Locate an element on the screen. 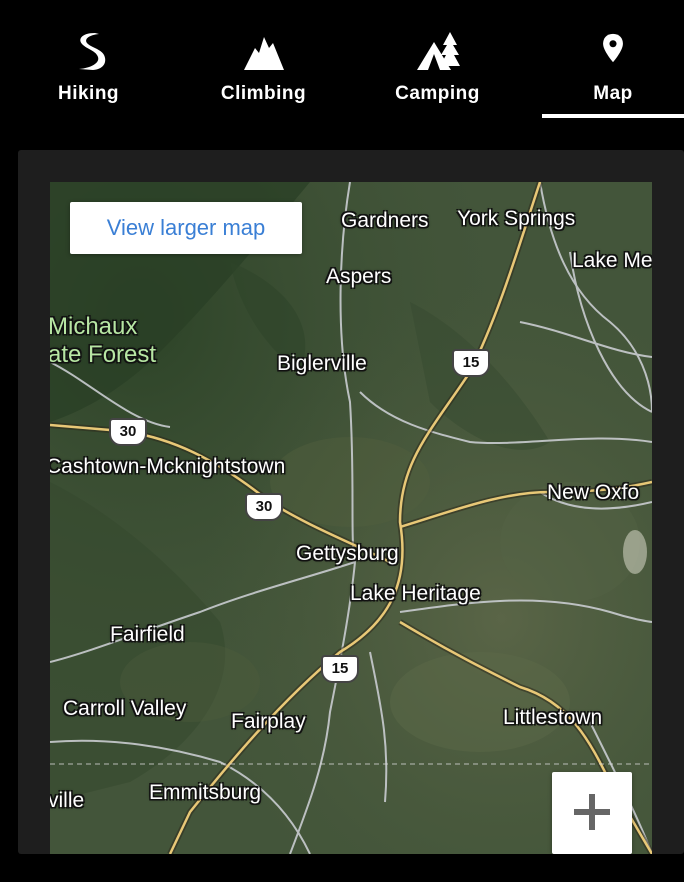 This screenshot has width=684, height=882. zoom-in-button is located at coordinates (592, 813).